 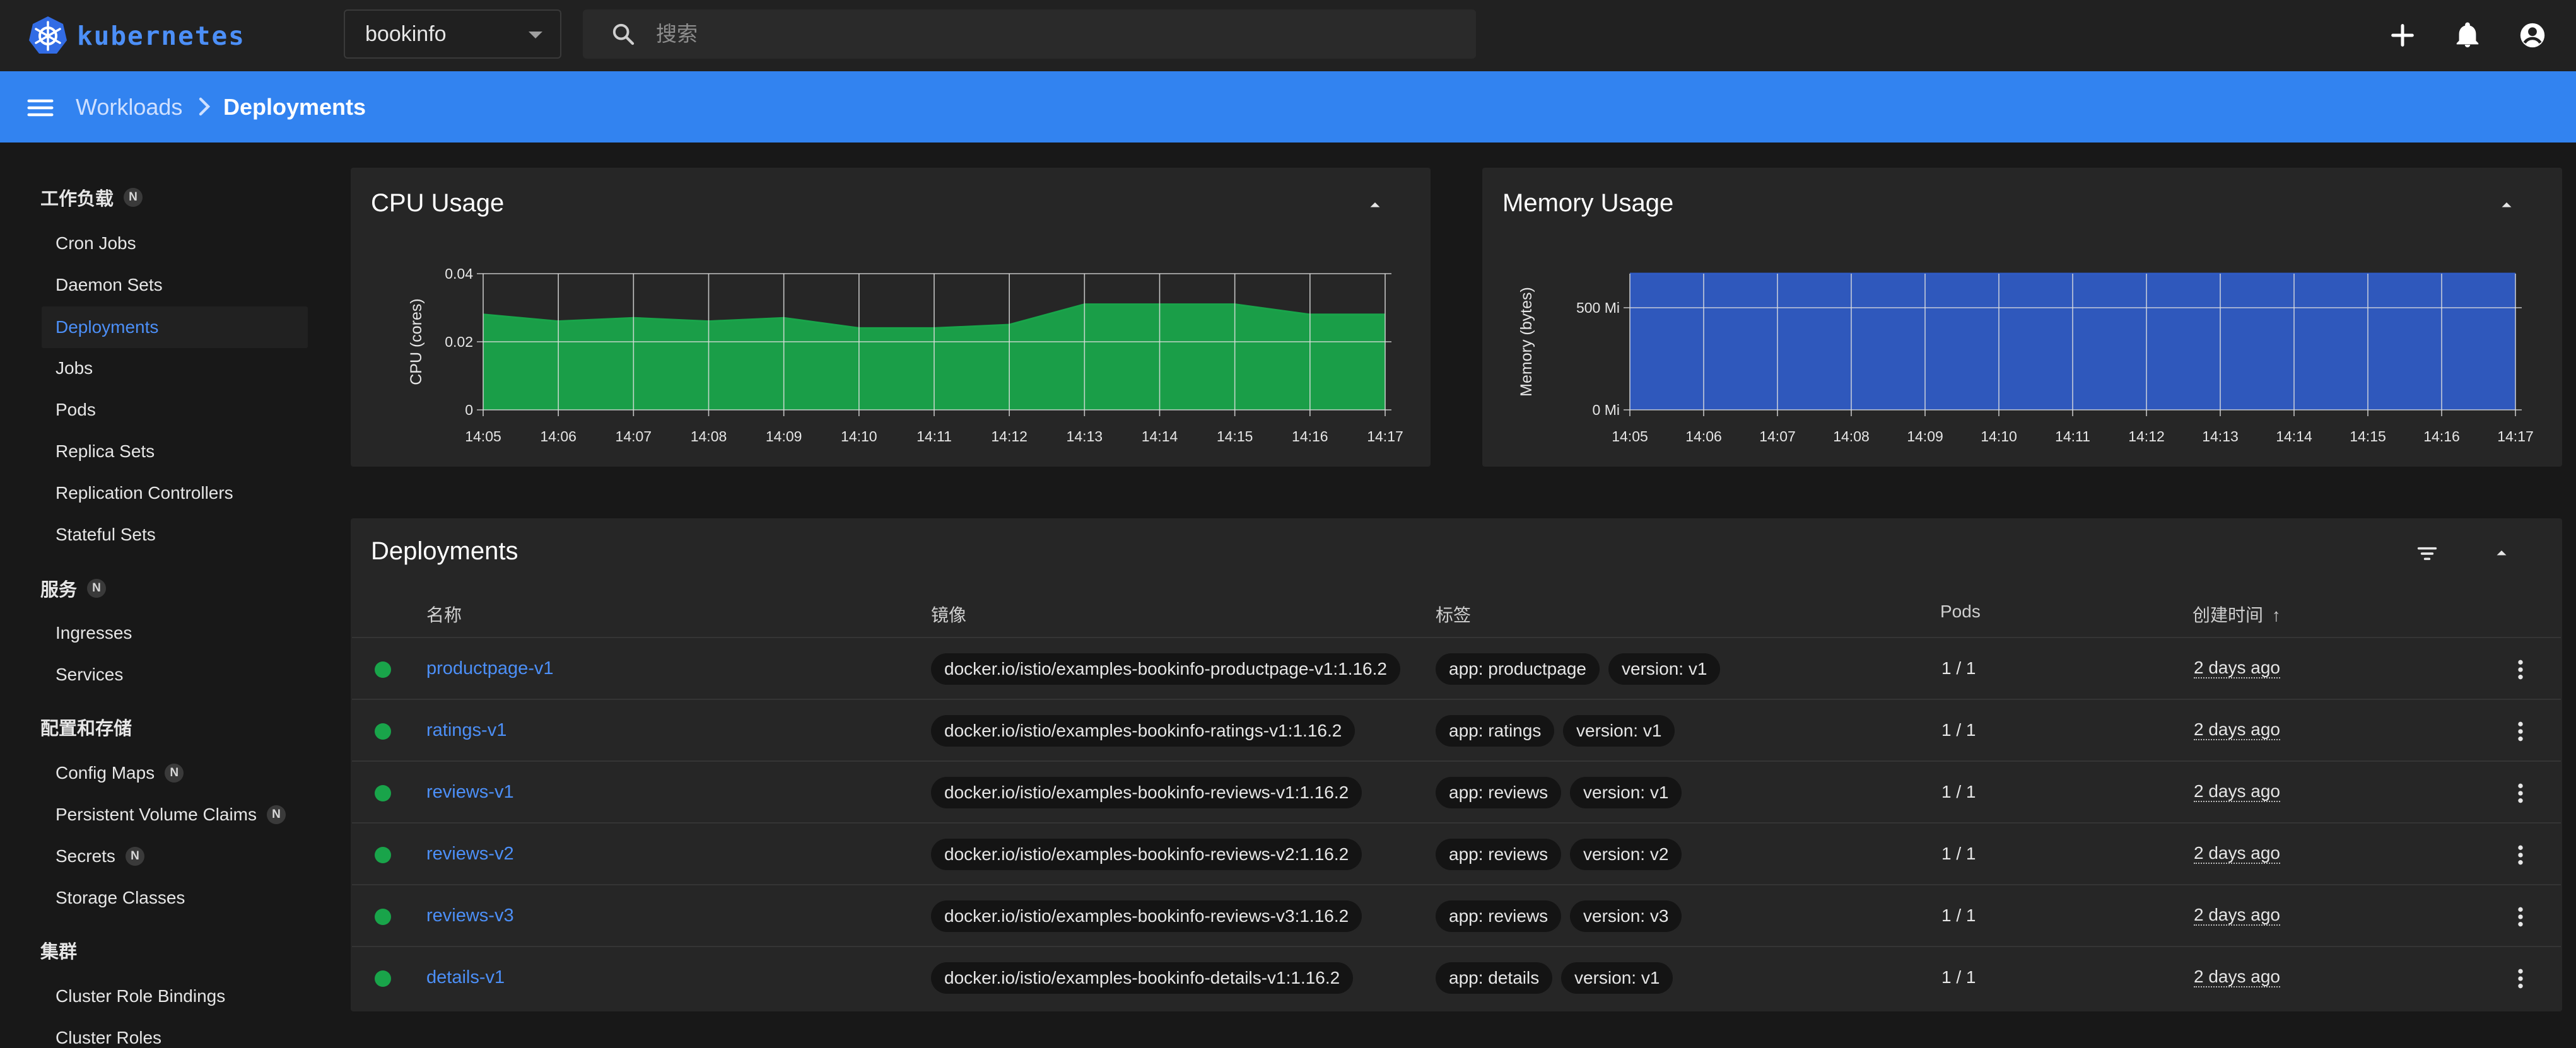 I want to click on sidebar-item-cron-jobs: Cron Jobs, so click(x=96, y=243).